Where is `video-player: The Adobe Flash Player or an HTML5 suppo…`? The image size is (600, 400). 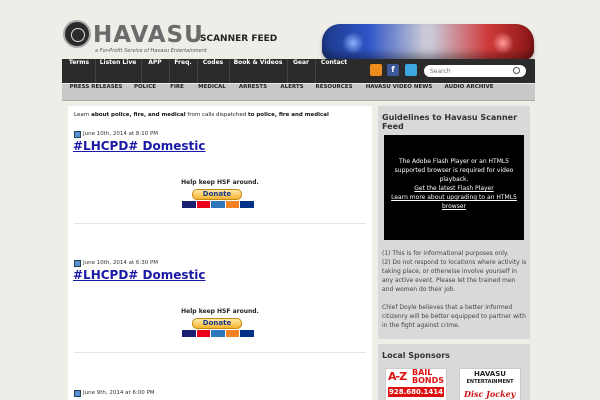
video-player: The Adobe Flash Player or an HTML5 suppo… is located at coordinates (454, 187).